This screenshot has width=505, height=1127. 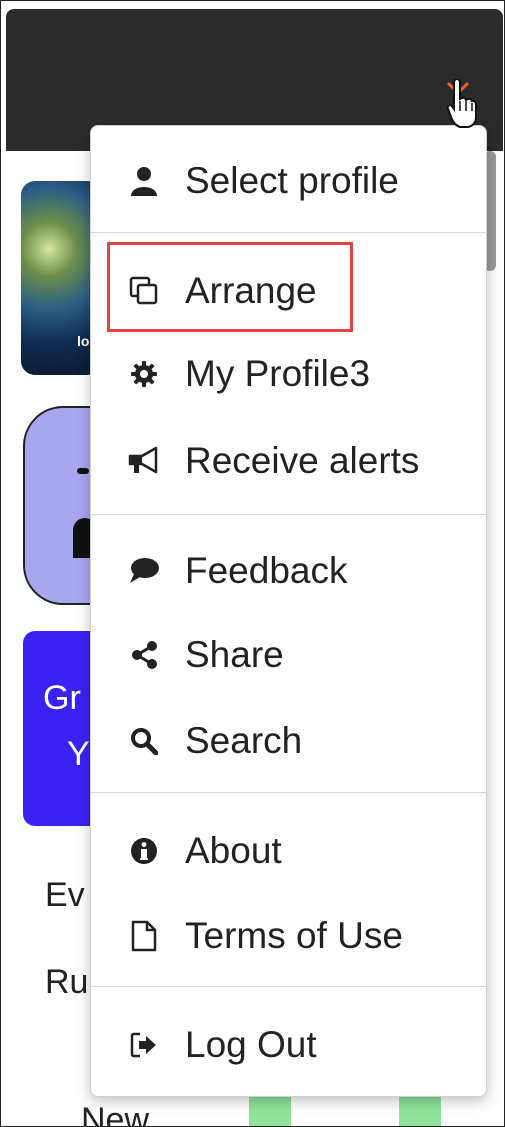 I want to click on menu-item-search: Search, so click(x=288, y=741).